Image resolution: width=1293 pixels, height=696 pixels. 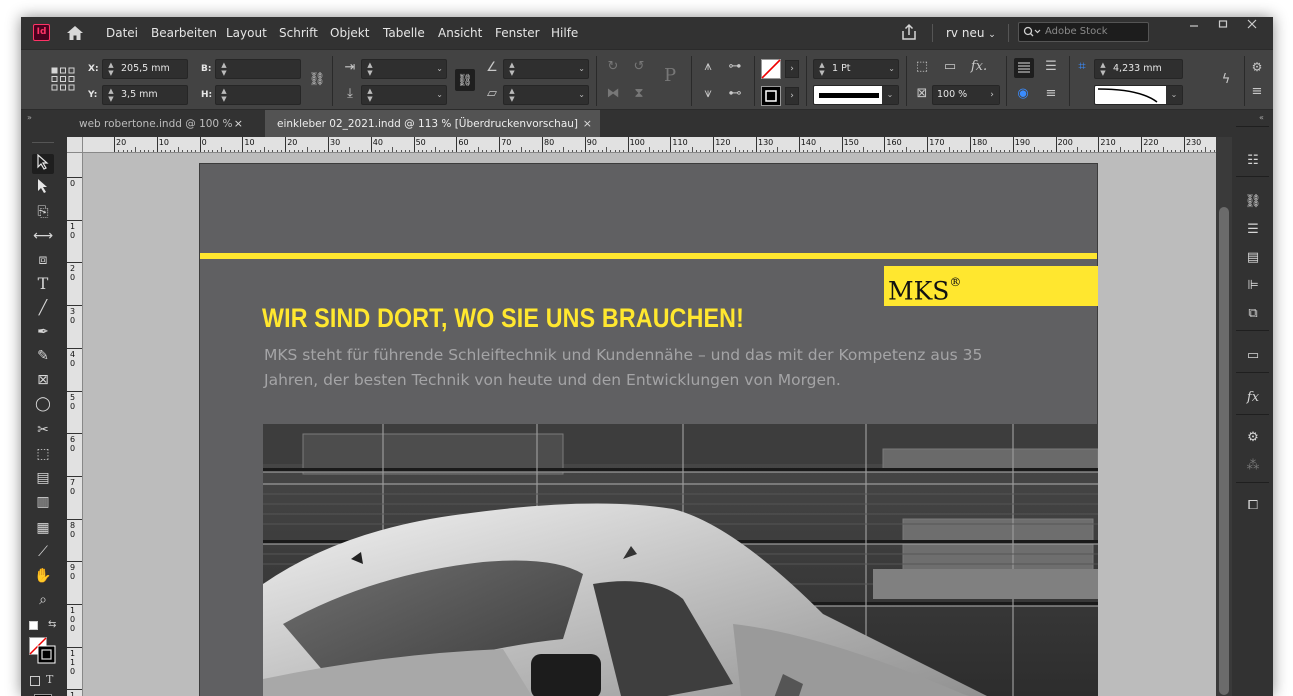 What do you see at coordinates (43, 236) in the screenshot?
I see `gap-tool-icon: ⟷` at bounding box center [43, 236].